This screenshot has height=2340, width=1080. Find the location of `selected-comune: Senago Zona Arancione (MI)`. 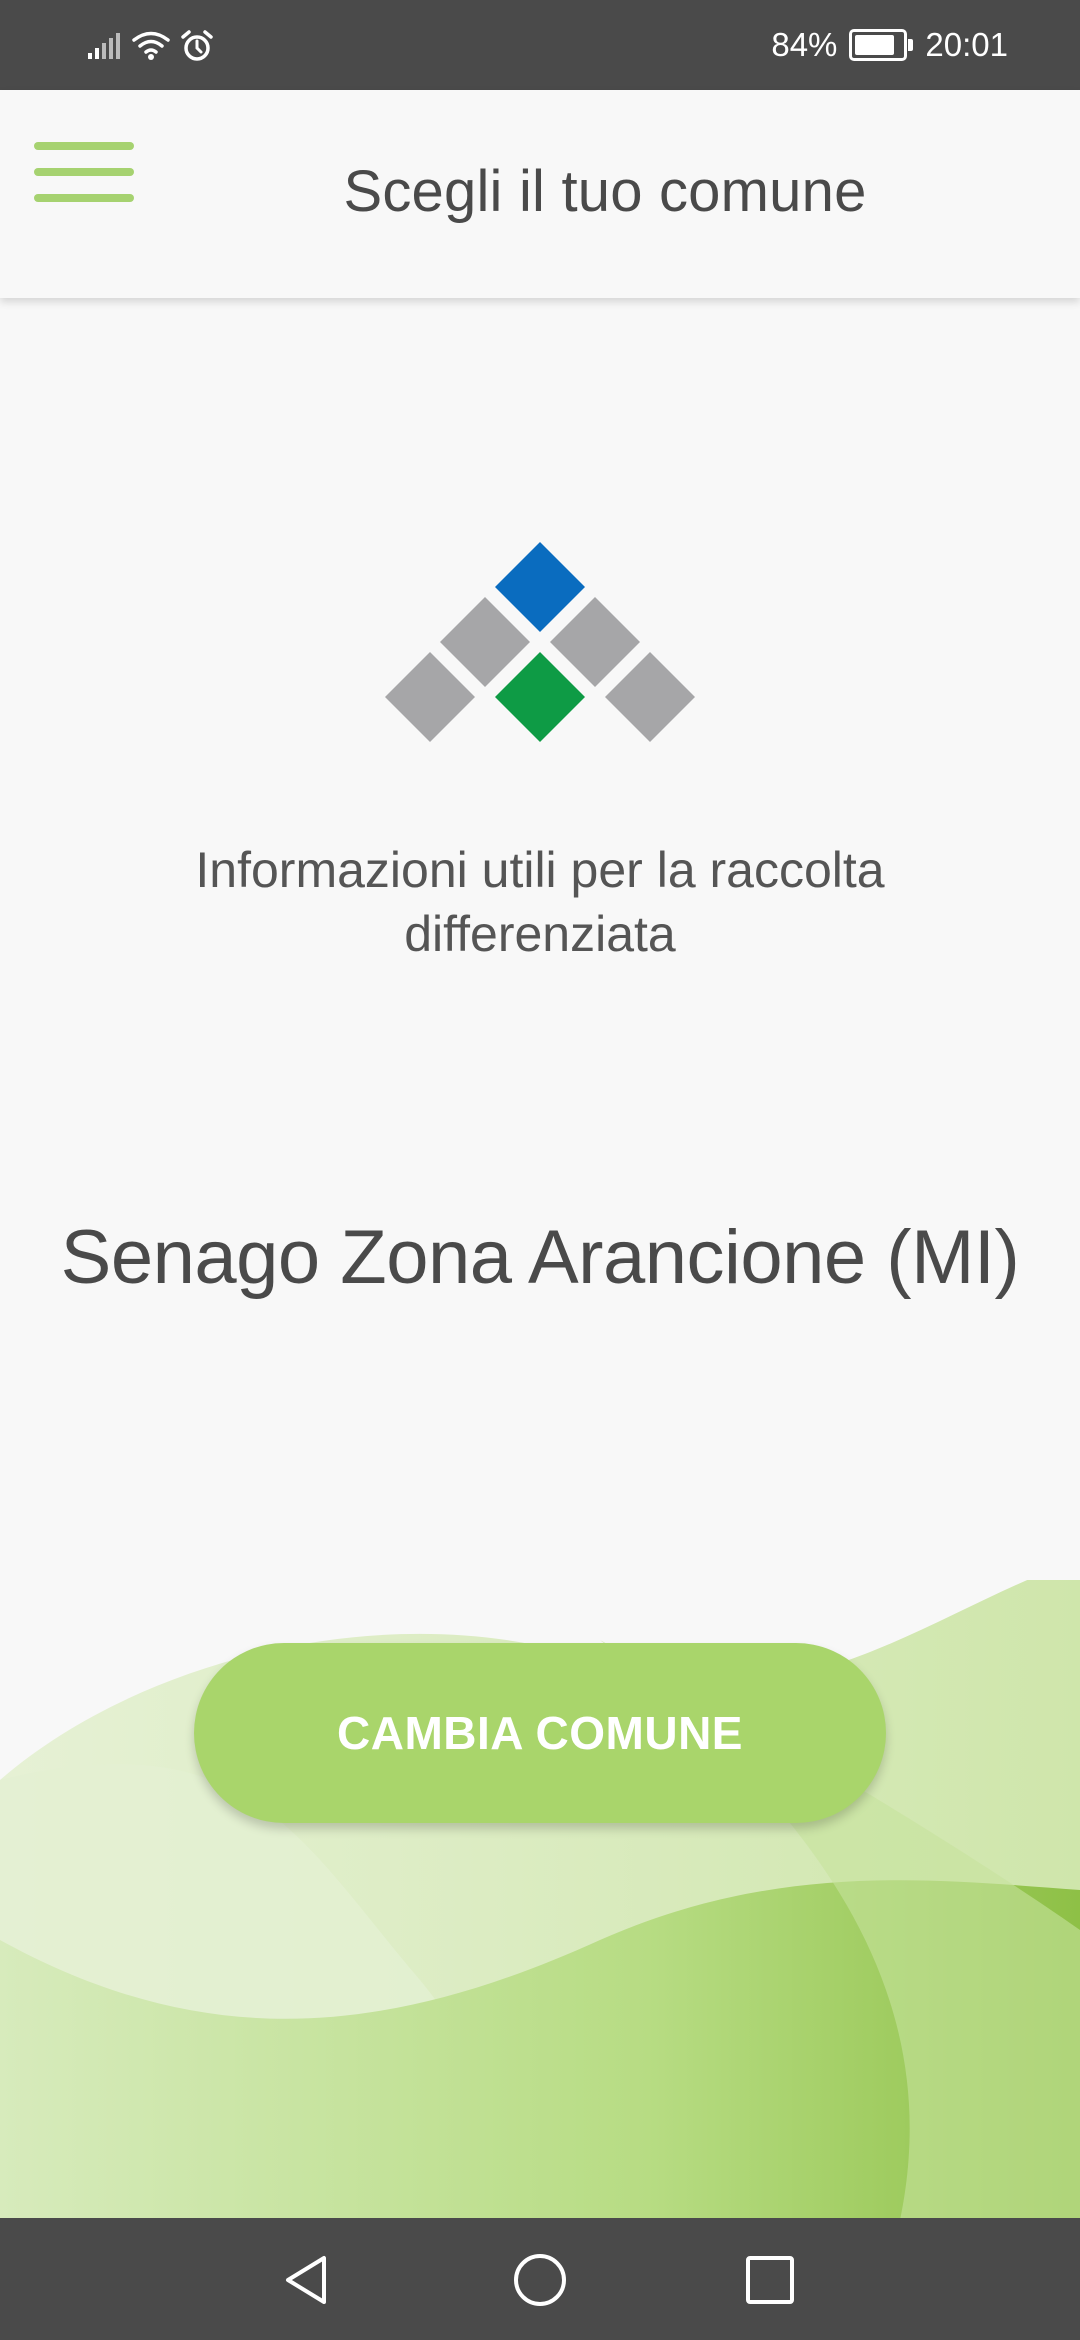

selected-comune: Senago Zona Arancione (MI) is located at coordinates (540, 1257).